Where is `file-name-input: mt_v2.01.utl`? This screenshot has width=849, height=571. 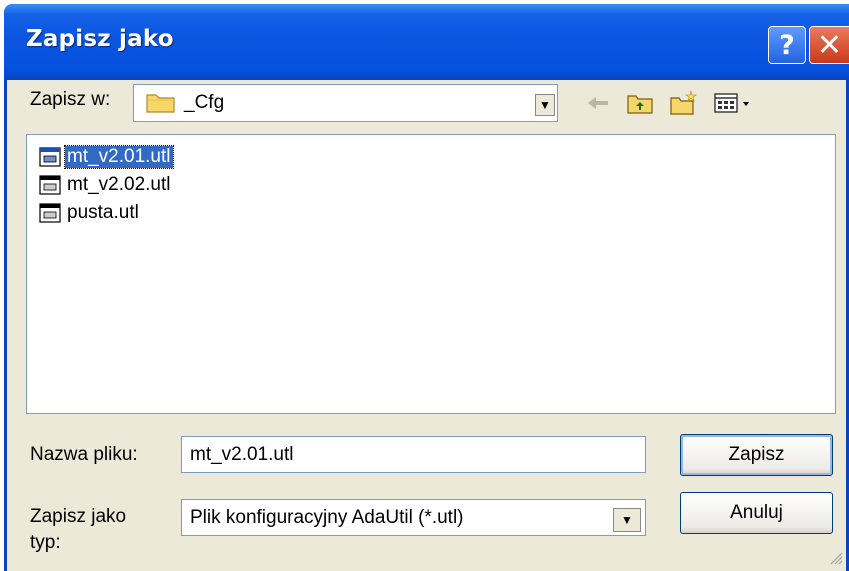 file-name-input: mt_v2.01.utl is located at coordinates (413, 454).